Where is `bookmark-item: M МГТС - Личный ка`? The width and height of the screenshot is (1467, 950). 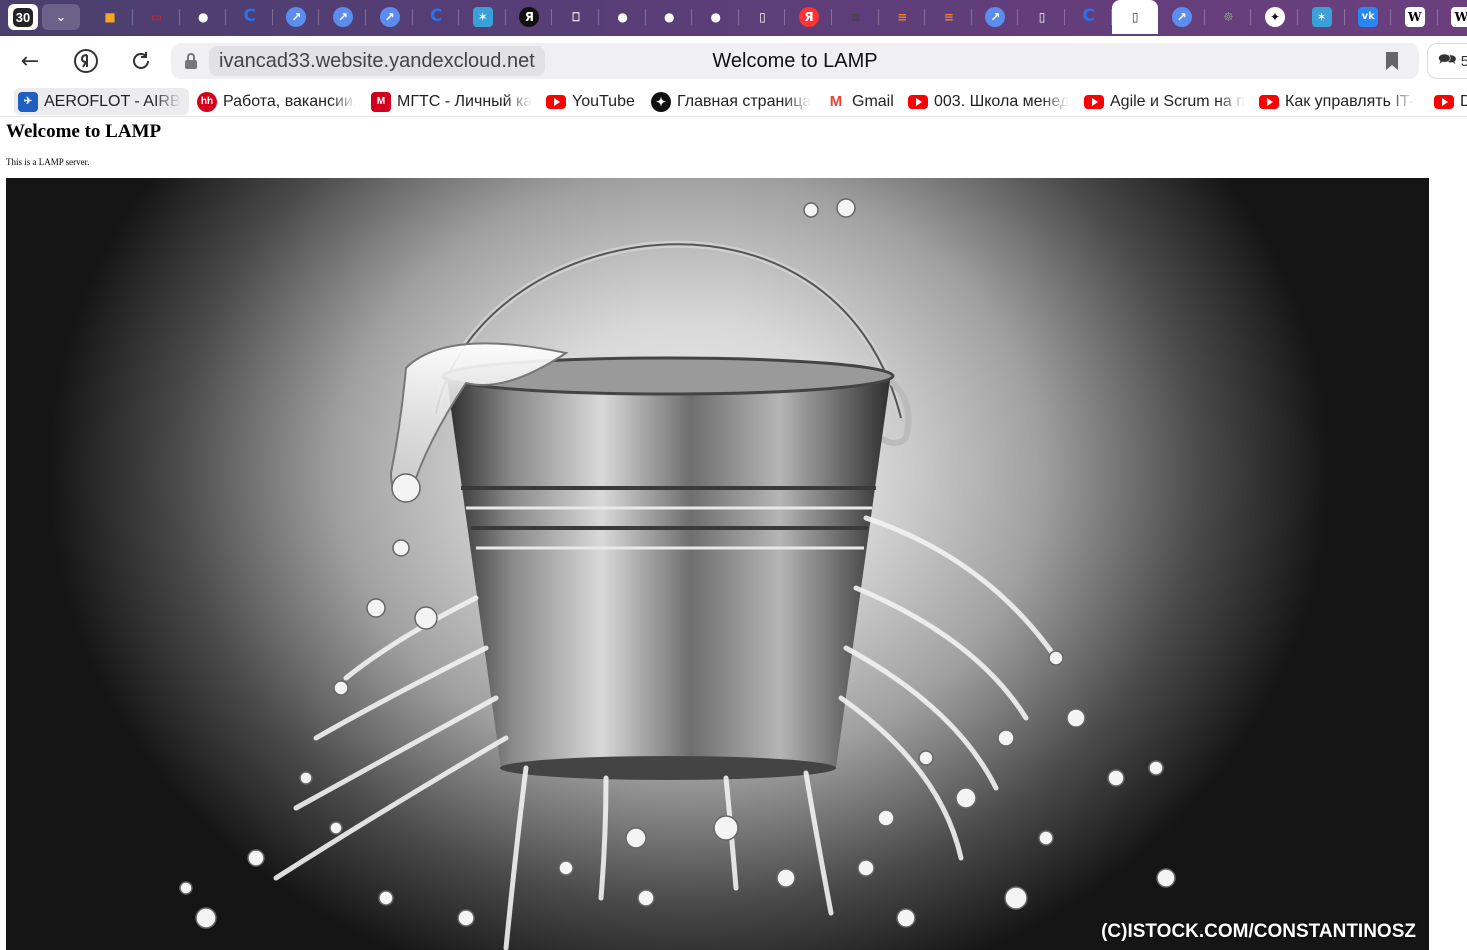 bookmark-item: M МГТС - Личный ка is located at coordinates (449, 101).